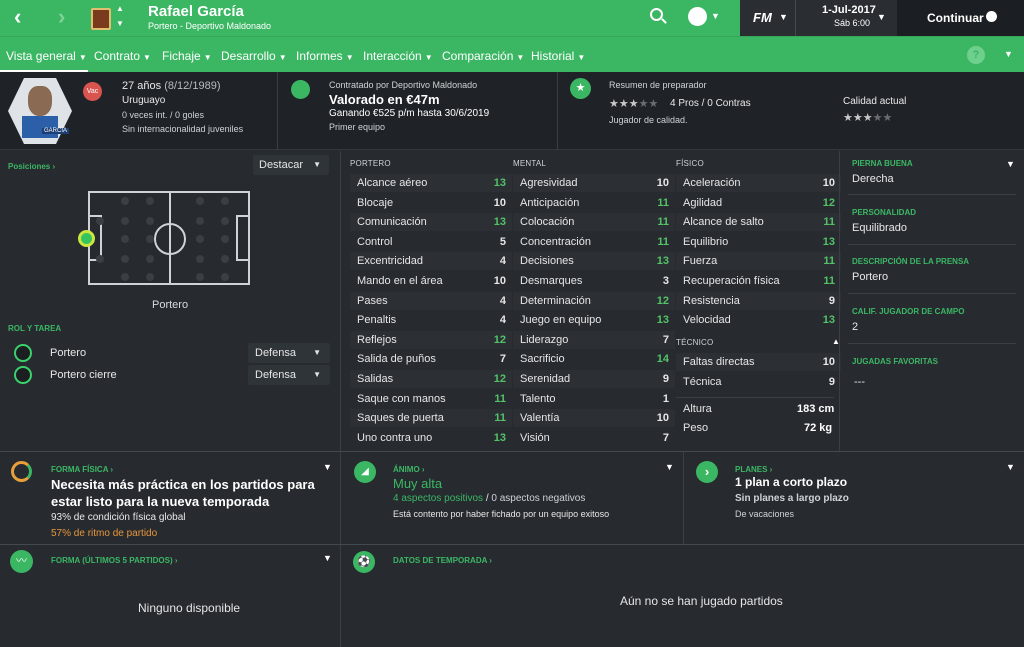 The height and width of the screenshot is (647, 1024). I want to click on attribute-row: Agilidad 12, so click(758, 203).